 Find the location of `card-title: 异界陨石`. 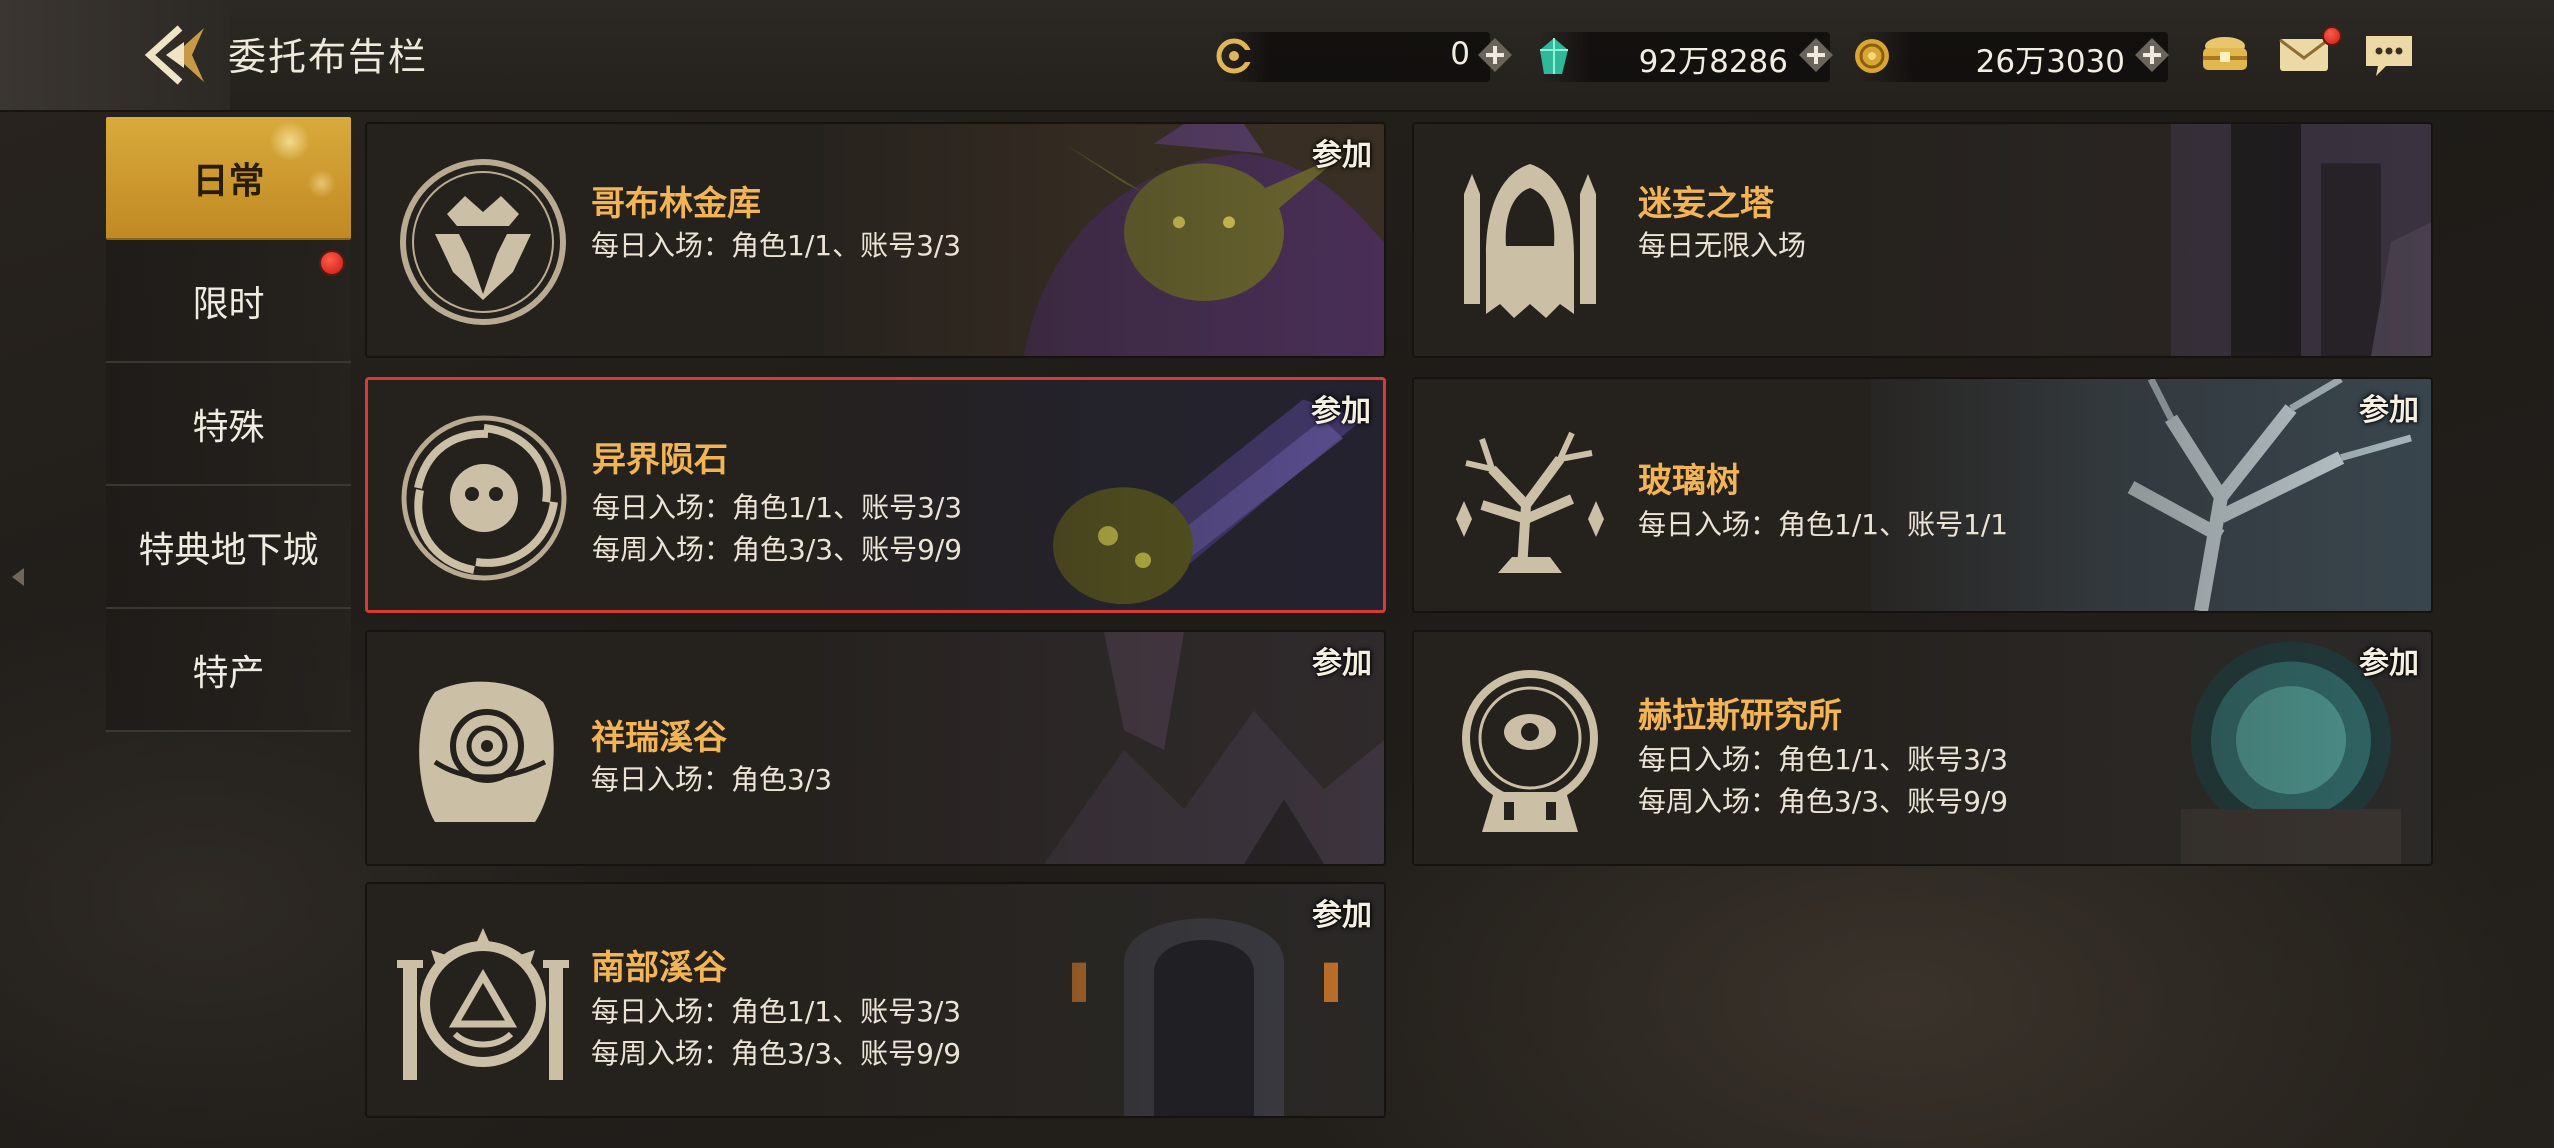

card-title: 异界陨石 is located at coordinates (660, 460).